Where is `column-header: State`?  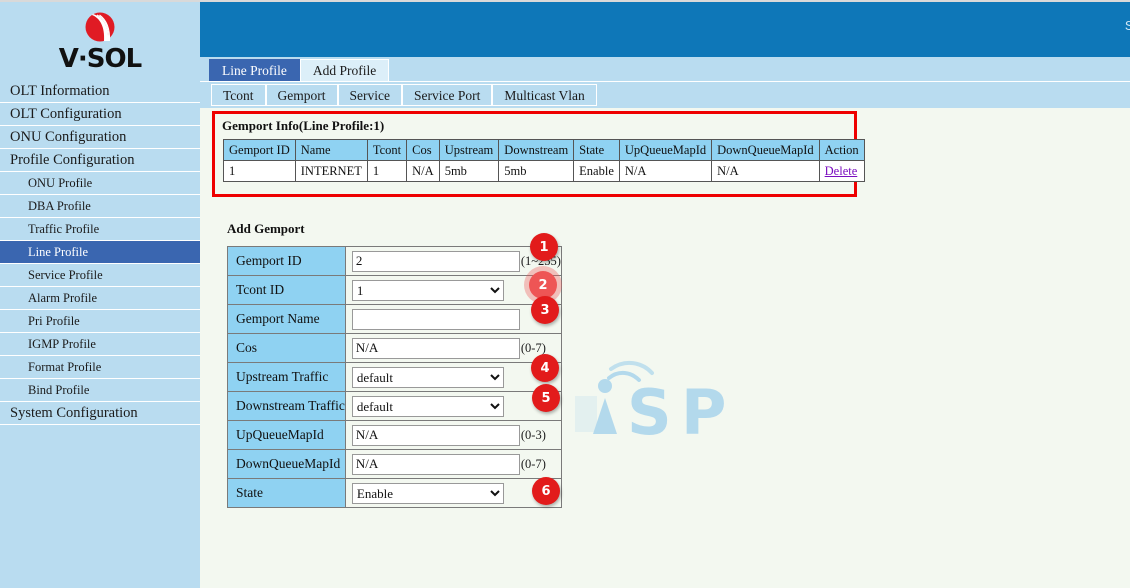
column-header: State is located at coordinates (596, 150).